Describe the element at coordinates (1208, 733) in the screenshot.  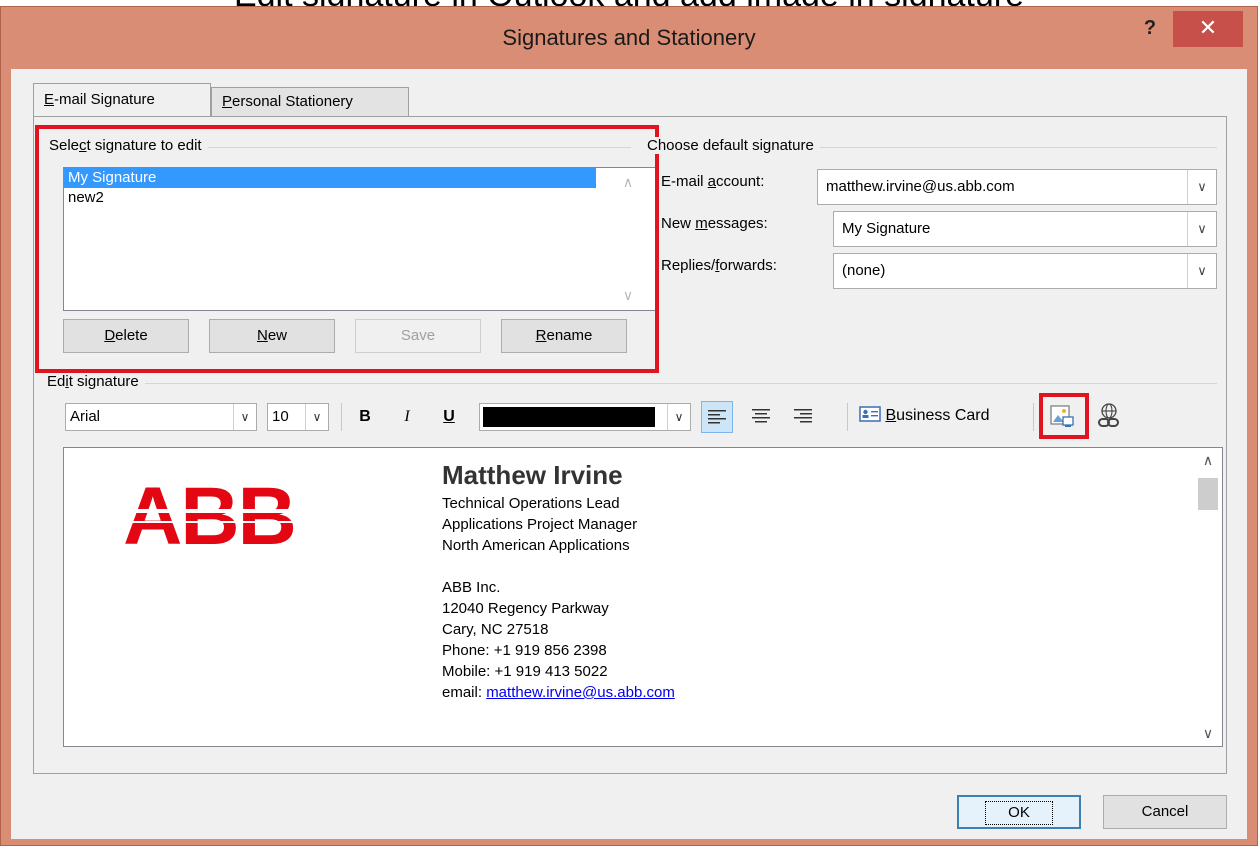
I see `scroll-down-icon: ∨` at that location.